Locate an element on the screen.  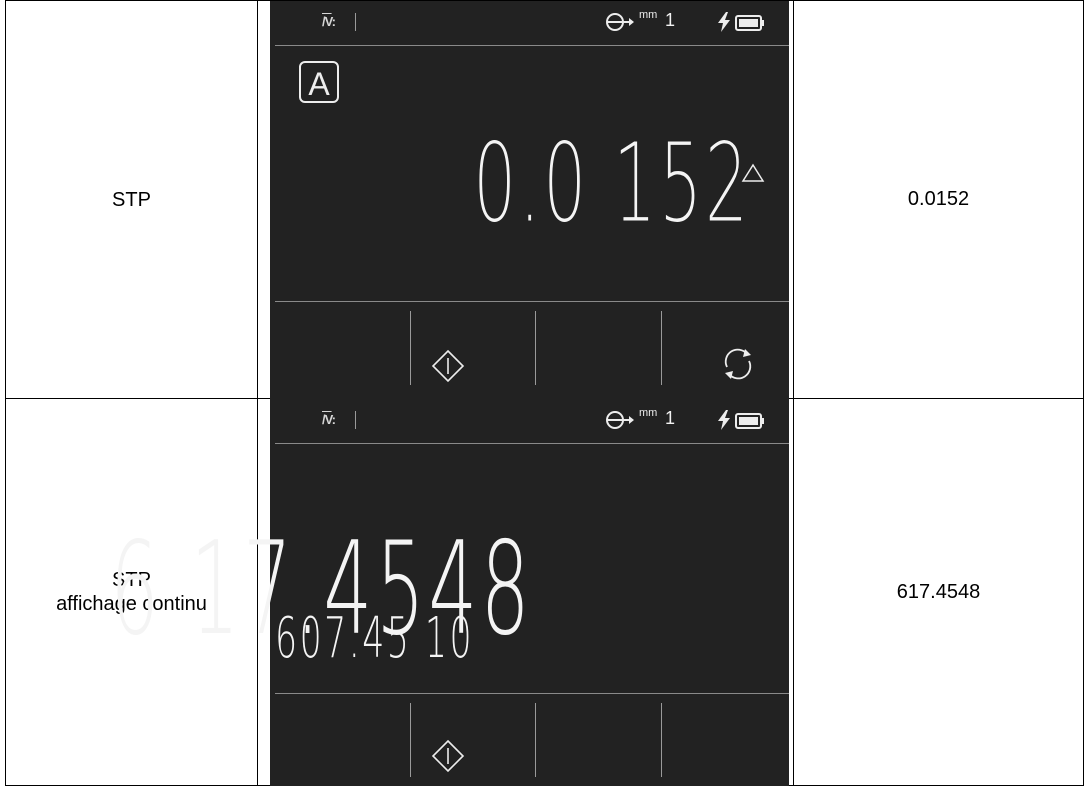
mode-label-cell: STP is located at coordinates (131, 199).